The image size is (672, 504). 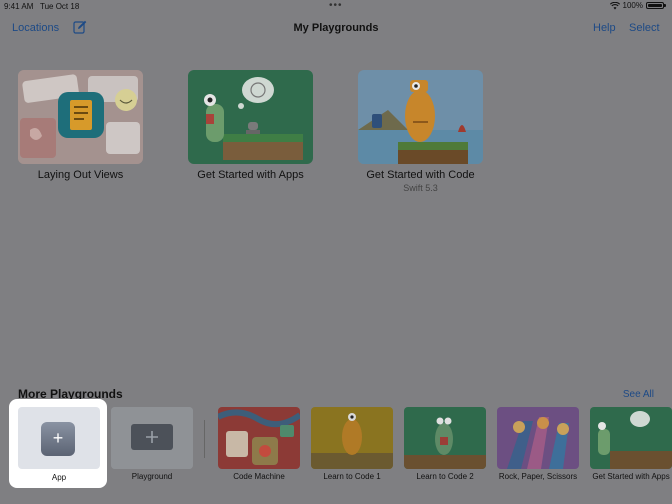 I want to click on help-button: Help, so click(x=604, y=28).